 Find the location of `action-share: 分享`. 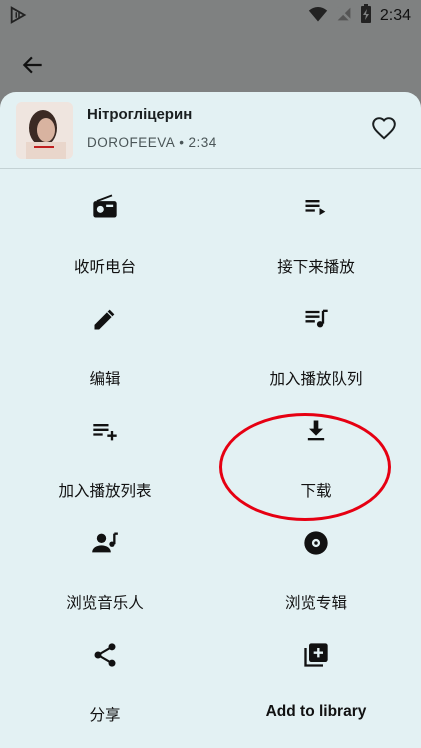

action-share: 分享 is located at coordinates (105, 673).